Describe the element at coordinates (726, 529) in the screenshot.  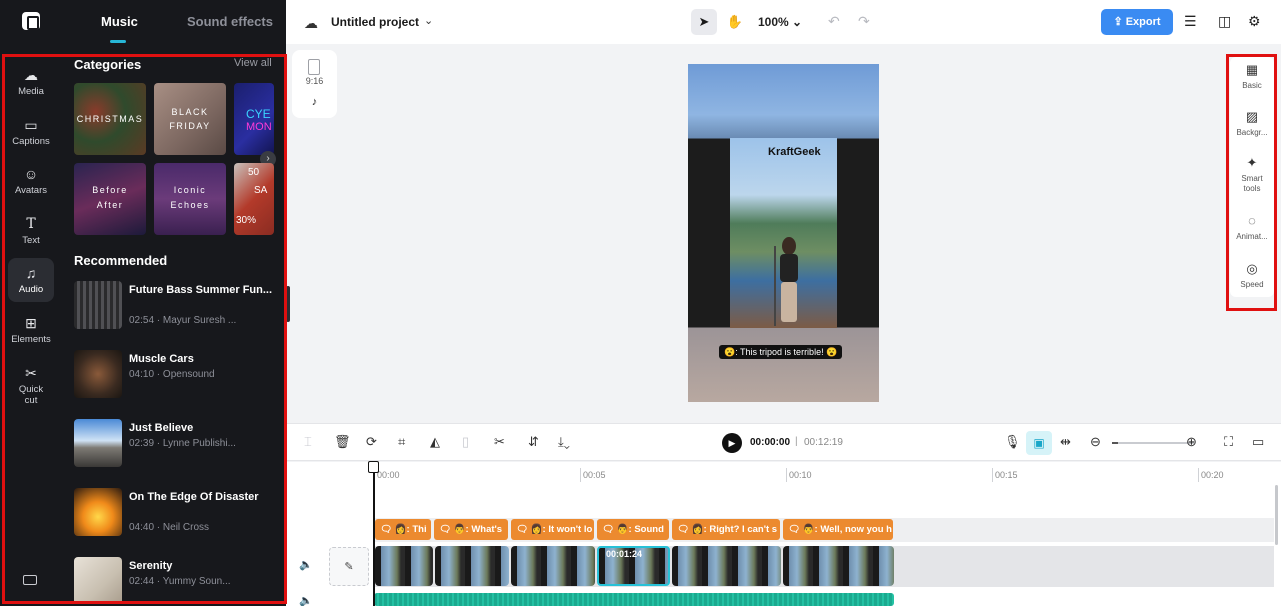
I see `caption-clip: 🗨 👩: Right? I can't s` at that location.